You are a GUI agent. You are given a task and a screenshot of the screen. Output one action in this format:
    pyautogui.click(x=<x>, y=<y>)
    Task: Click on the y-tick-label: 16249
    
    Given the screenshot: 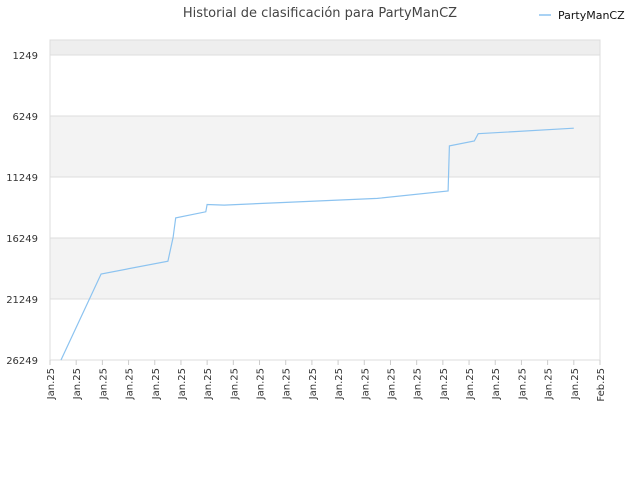 What is the action you would take?
    pyautogui.click(x=22, y=239)
    